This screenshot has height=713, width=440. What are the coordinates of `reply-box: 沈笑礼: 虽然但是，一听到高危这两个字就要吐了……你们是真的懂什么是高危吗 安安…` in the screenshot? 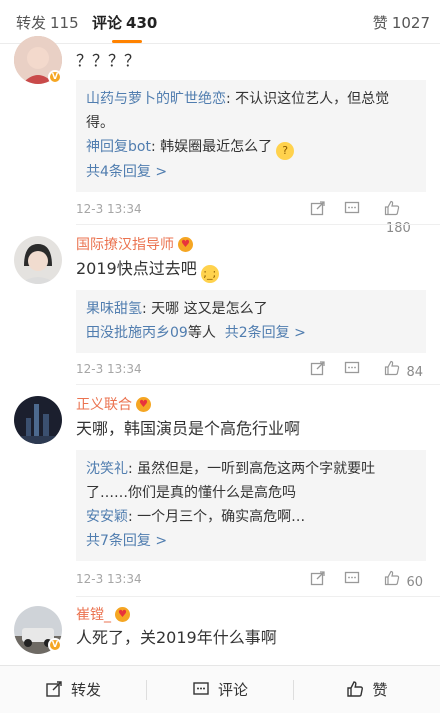 It's located at (251, 505).